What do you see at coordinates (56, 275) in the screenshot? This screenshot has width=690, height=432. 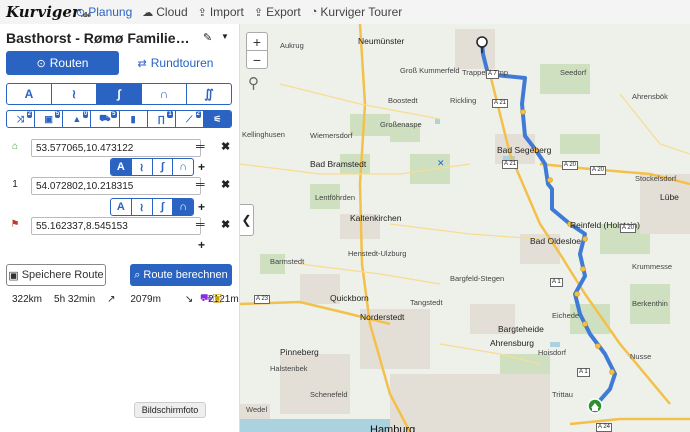 I see `save-route-button: ▣ Speichere Route` at bounding box center [56, 275].